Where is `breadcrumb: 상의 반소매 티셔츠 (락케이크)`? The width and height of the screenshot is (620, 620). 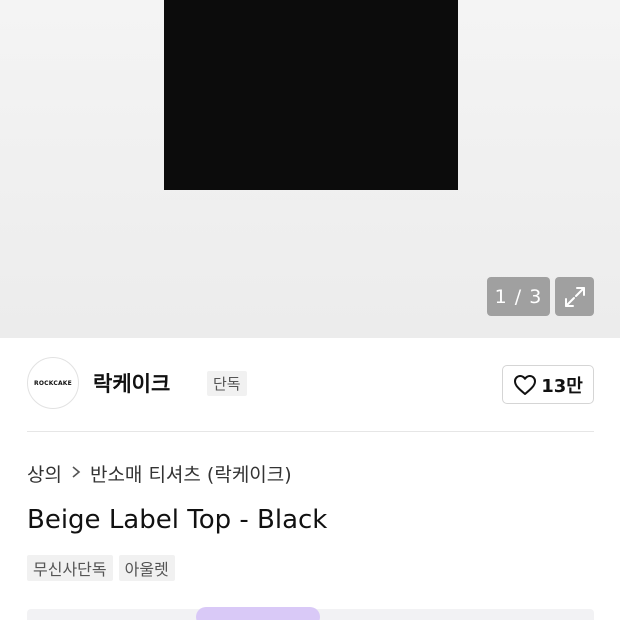
breadcrumb: 상의 반소매 티셔츠 (락케이크) is located at coordinates (159, 473).